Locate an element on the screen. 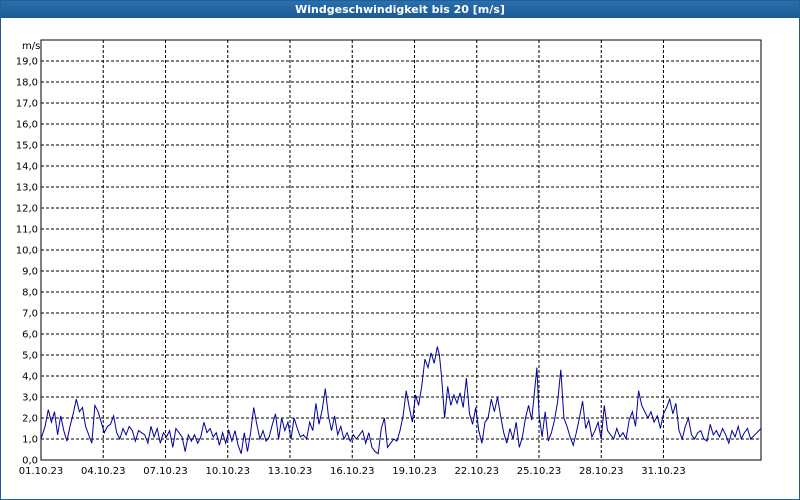 This screenshot has height=500, width=800. x-tick-label: 10.10.23 is located at coordinates (227, 471).